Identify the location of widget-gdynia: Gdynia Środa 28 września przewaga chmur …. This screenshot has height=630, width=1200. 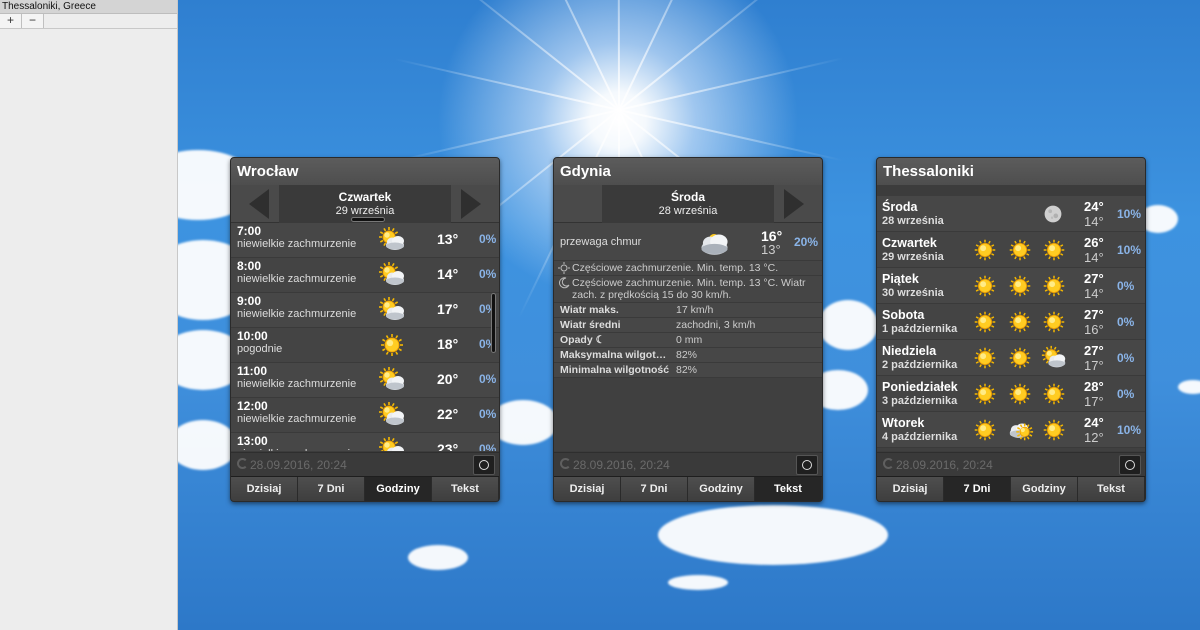
(688, 329).